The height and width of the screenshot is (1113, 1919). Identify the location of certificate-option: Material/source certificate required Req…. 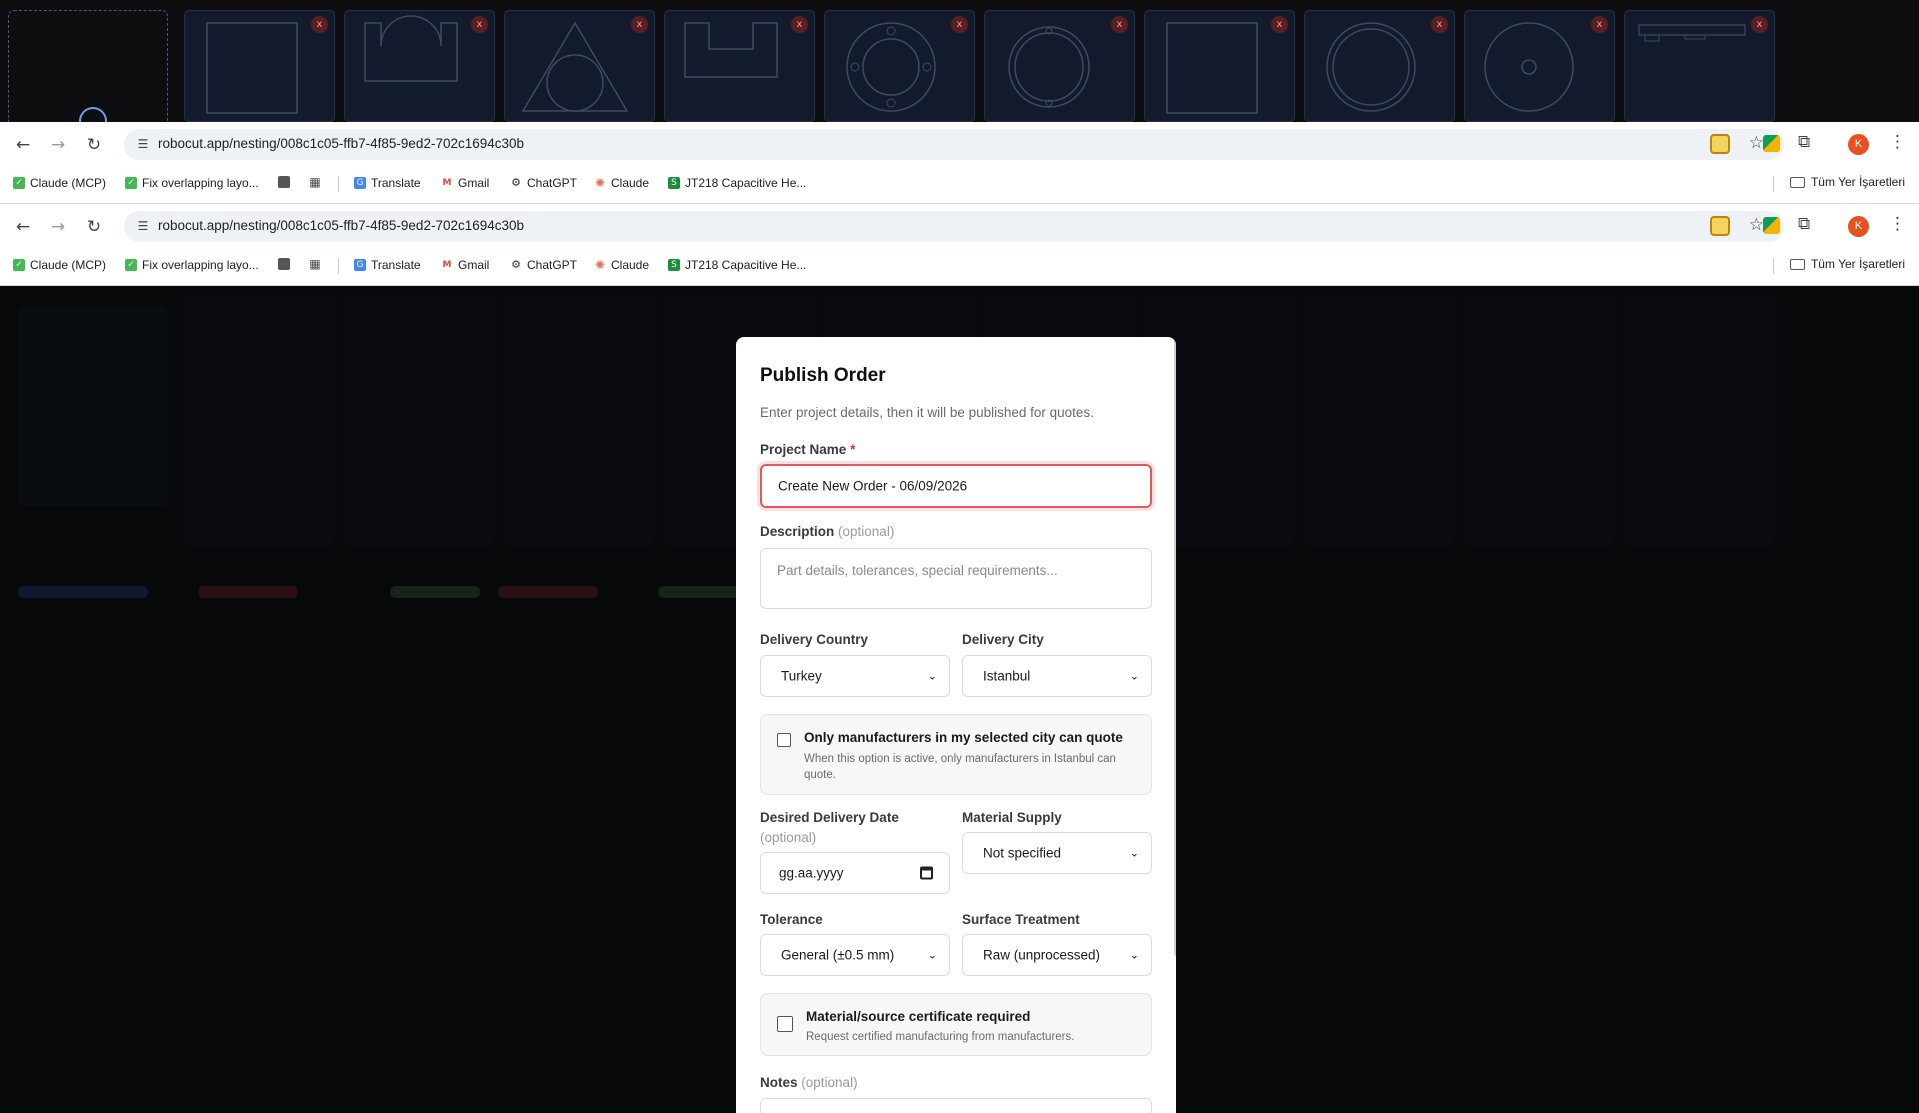
(956, 1024).